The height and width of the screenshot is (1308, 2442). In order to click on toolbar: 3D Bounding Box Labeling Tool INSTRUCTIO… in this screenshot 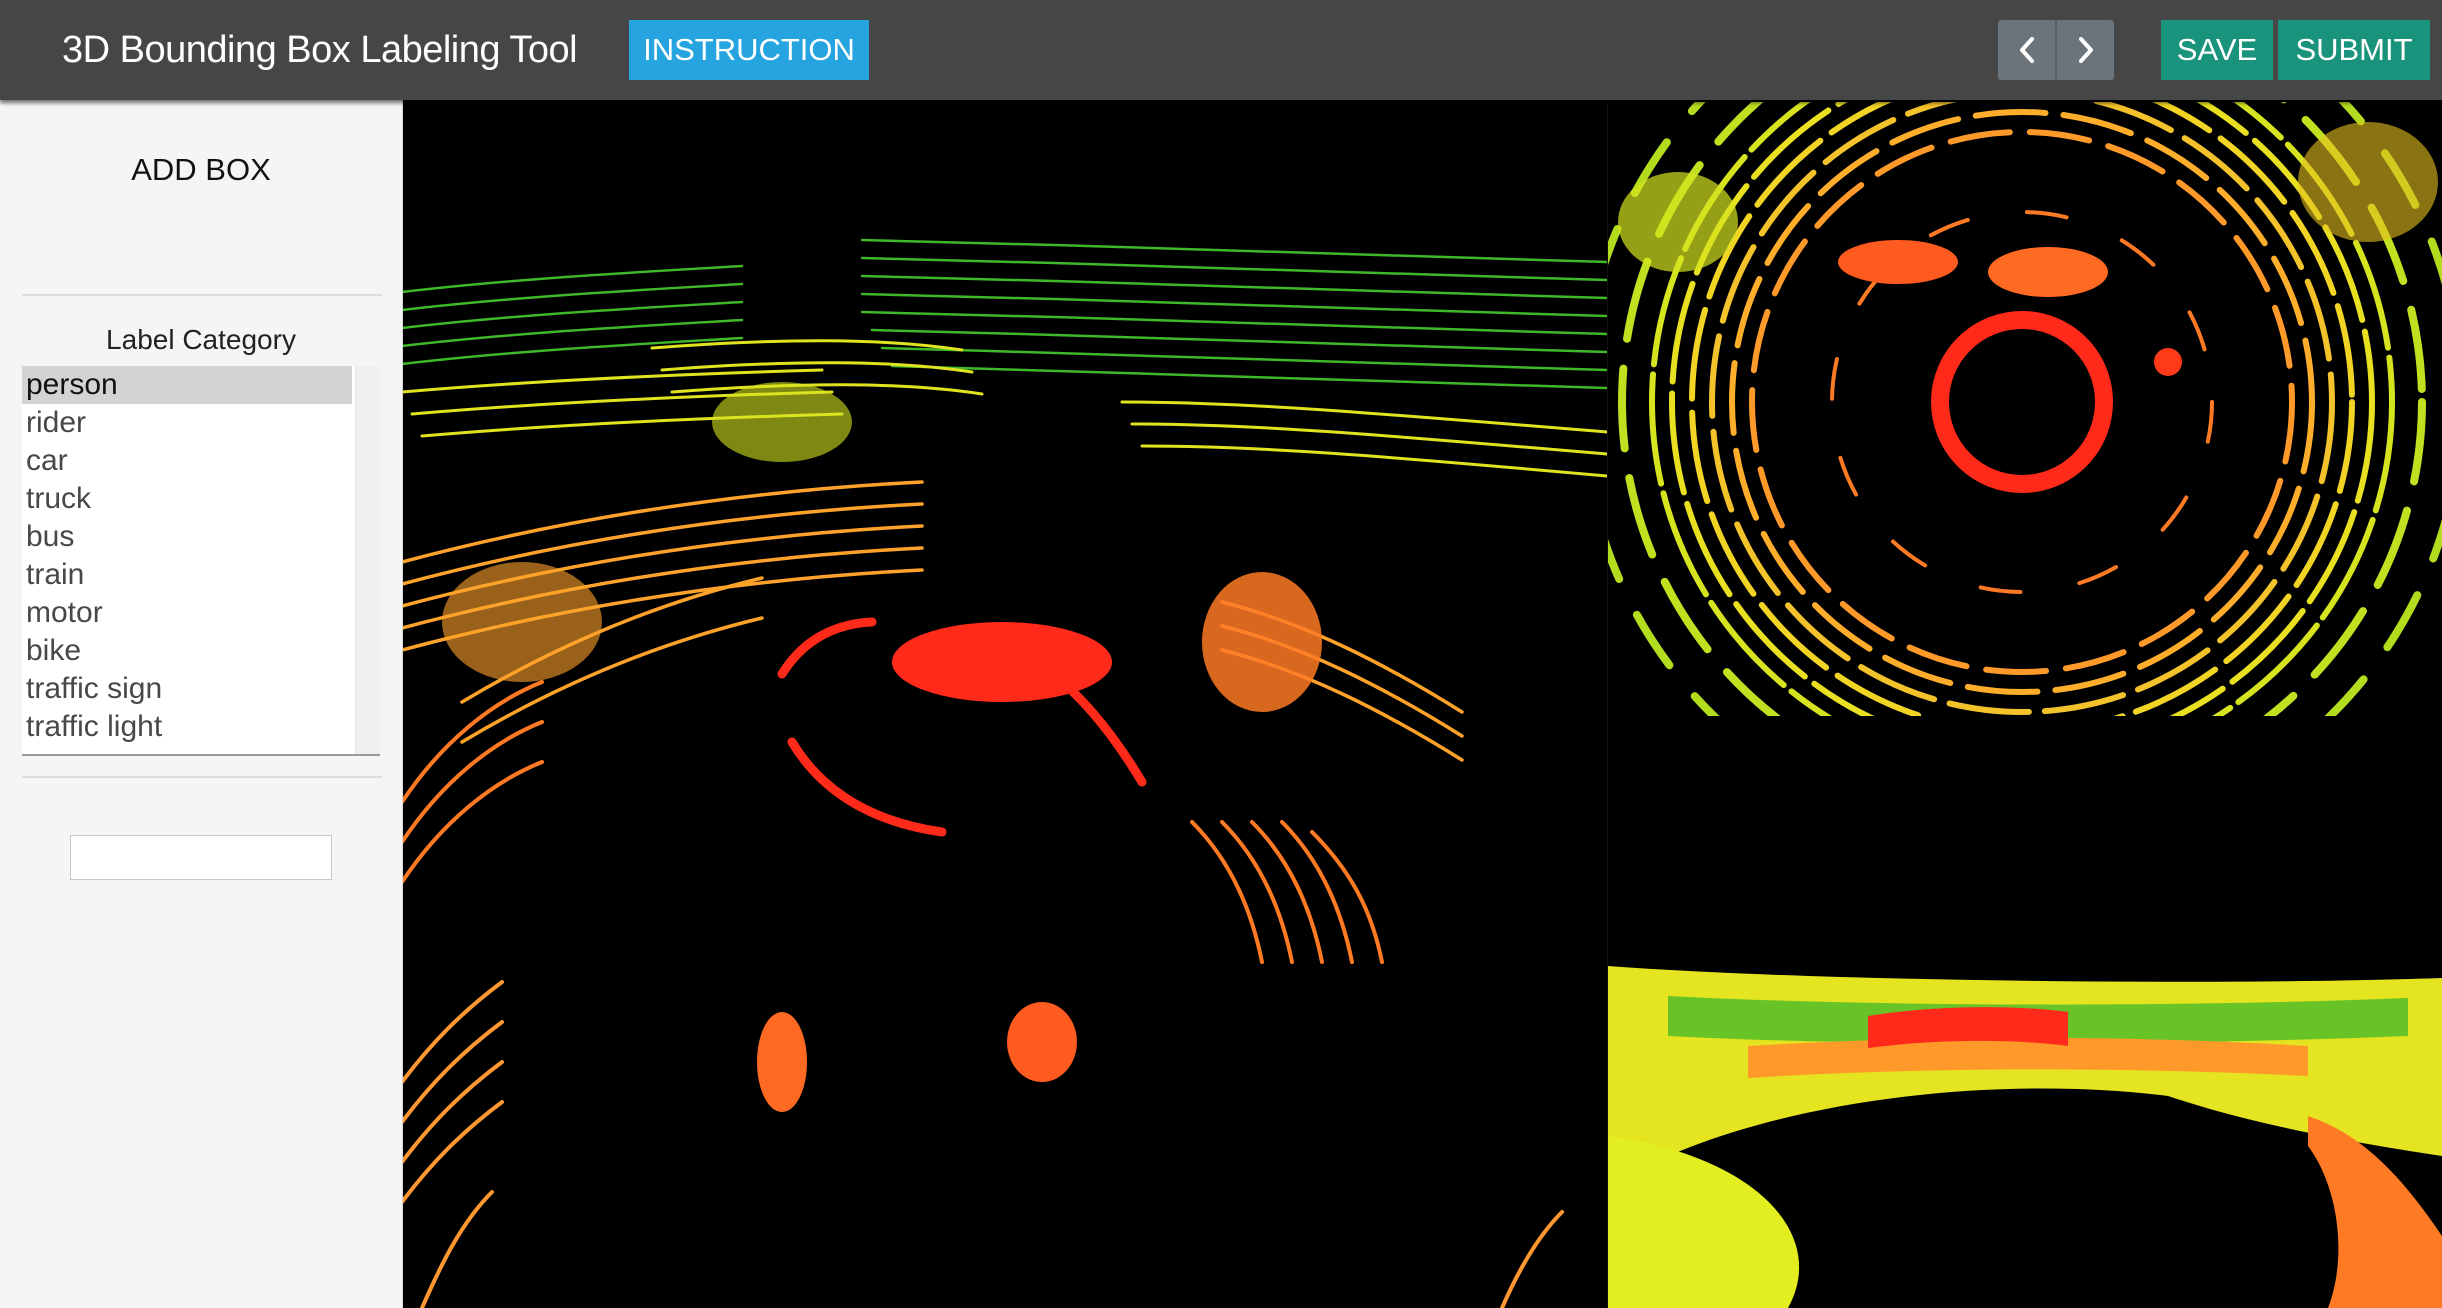, I will do `click(1221, 50)`.